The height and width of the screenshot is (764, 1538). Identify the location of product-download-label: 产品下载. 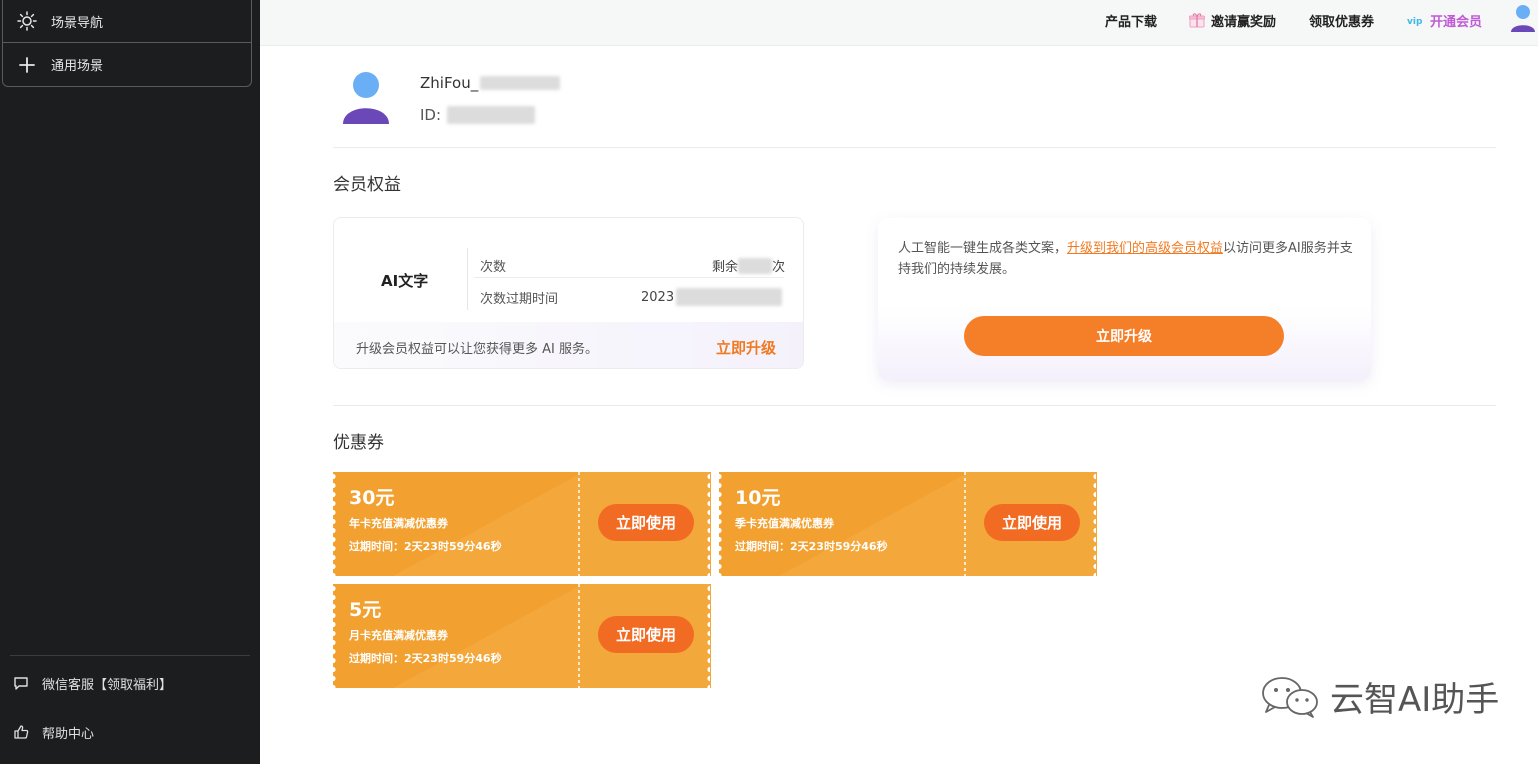
(1131, 22).